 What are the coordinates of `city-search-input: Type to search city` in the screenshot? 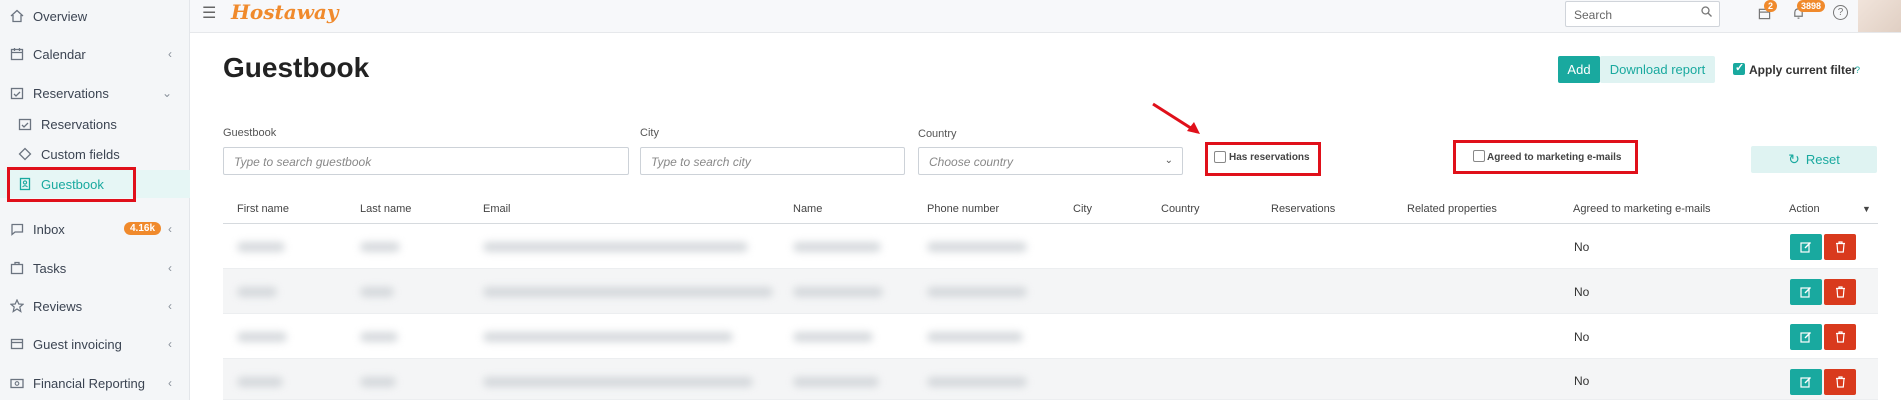 It's located at (772, 161).